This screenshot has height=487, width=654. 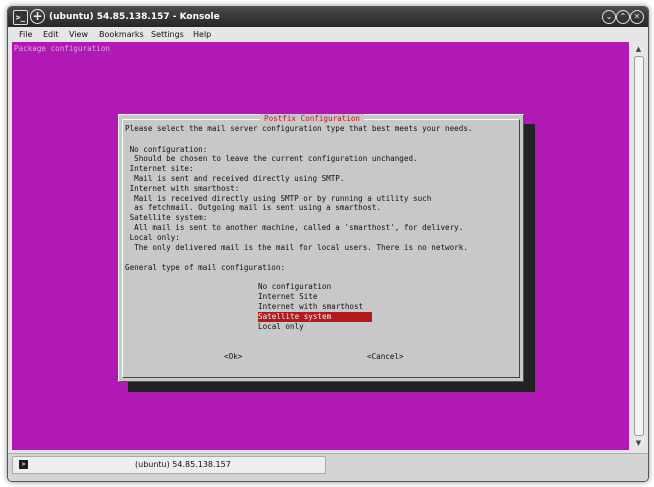 What do you see at coordinates (183, 464) in the screenshot?
I see `tab-label: (ubuntu) 54.85.138.157` at bounding box center [183, 464].